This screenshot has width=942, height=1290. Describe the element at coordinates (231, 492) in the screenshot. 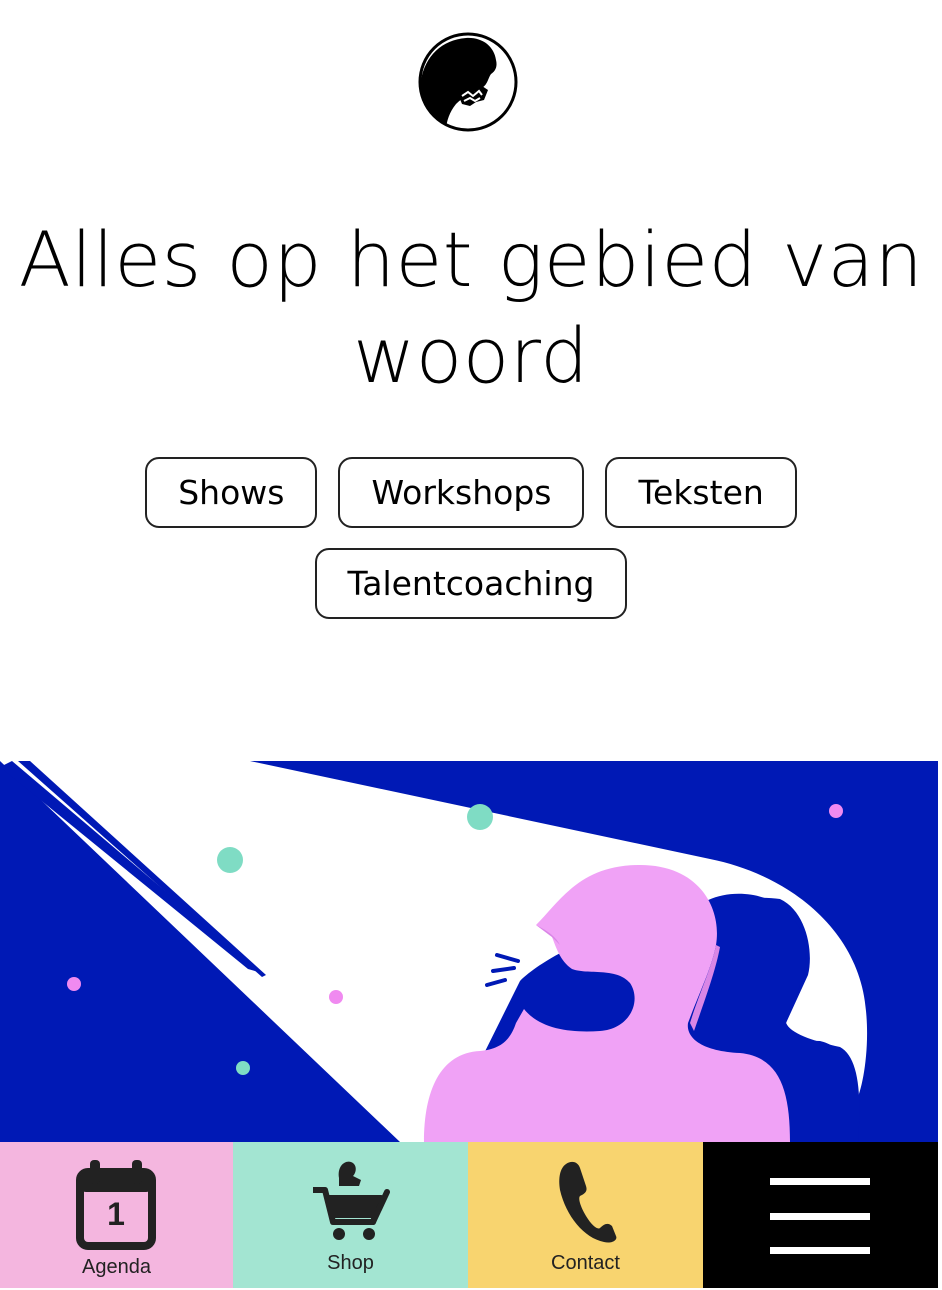

I see `shows-button: Shows` at that location.